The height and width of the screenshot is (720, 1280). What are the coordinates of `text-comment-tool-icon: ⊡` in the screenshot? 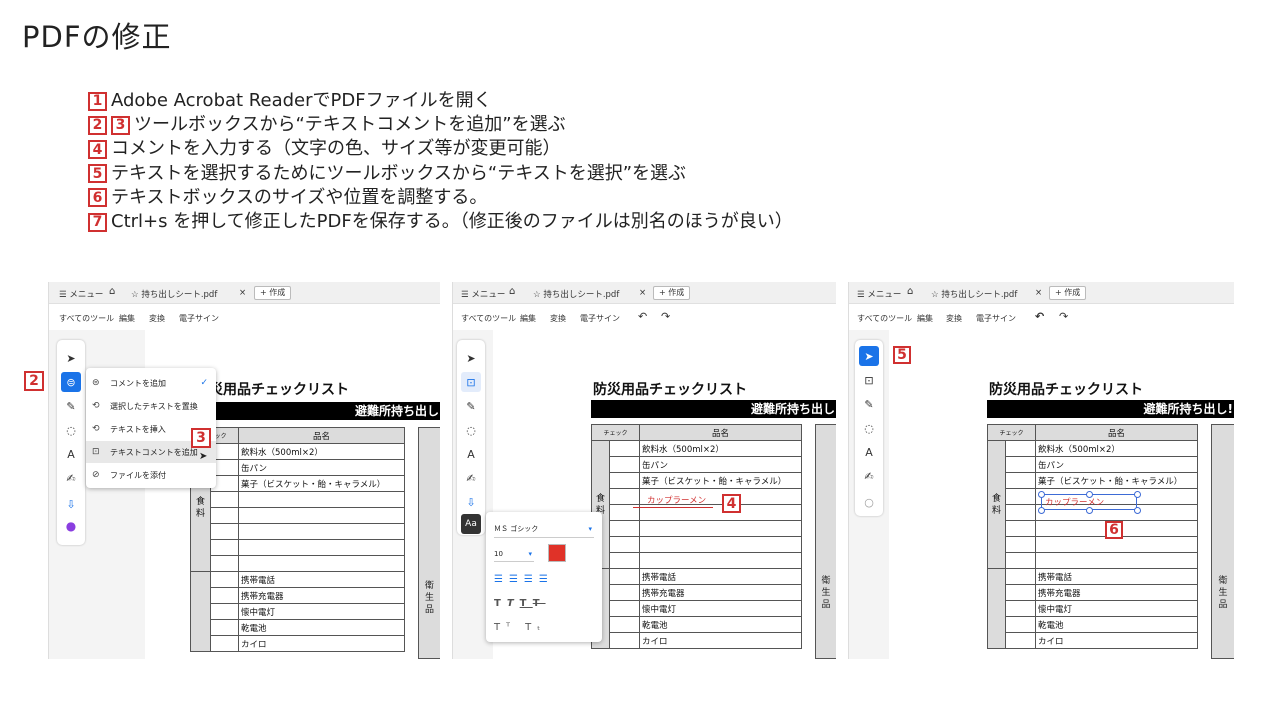 It's located at (869, 380).